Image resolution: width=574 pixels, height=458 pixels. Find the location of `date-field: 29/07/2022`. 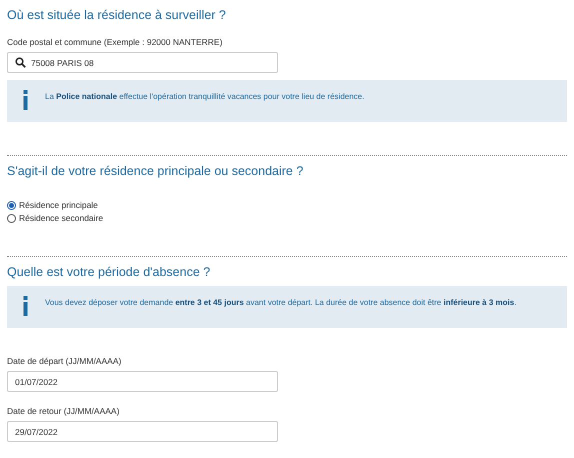

date-field: 29/07/2022 is located at coordinates (142, 431).